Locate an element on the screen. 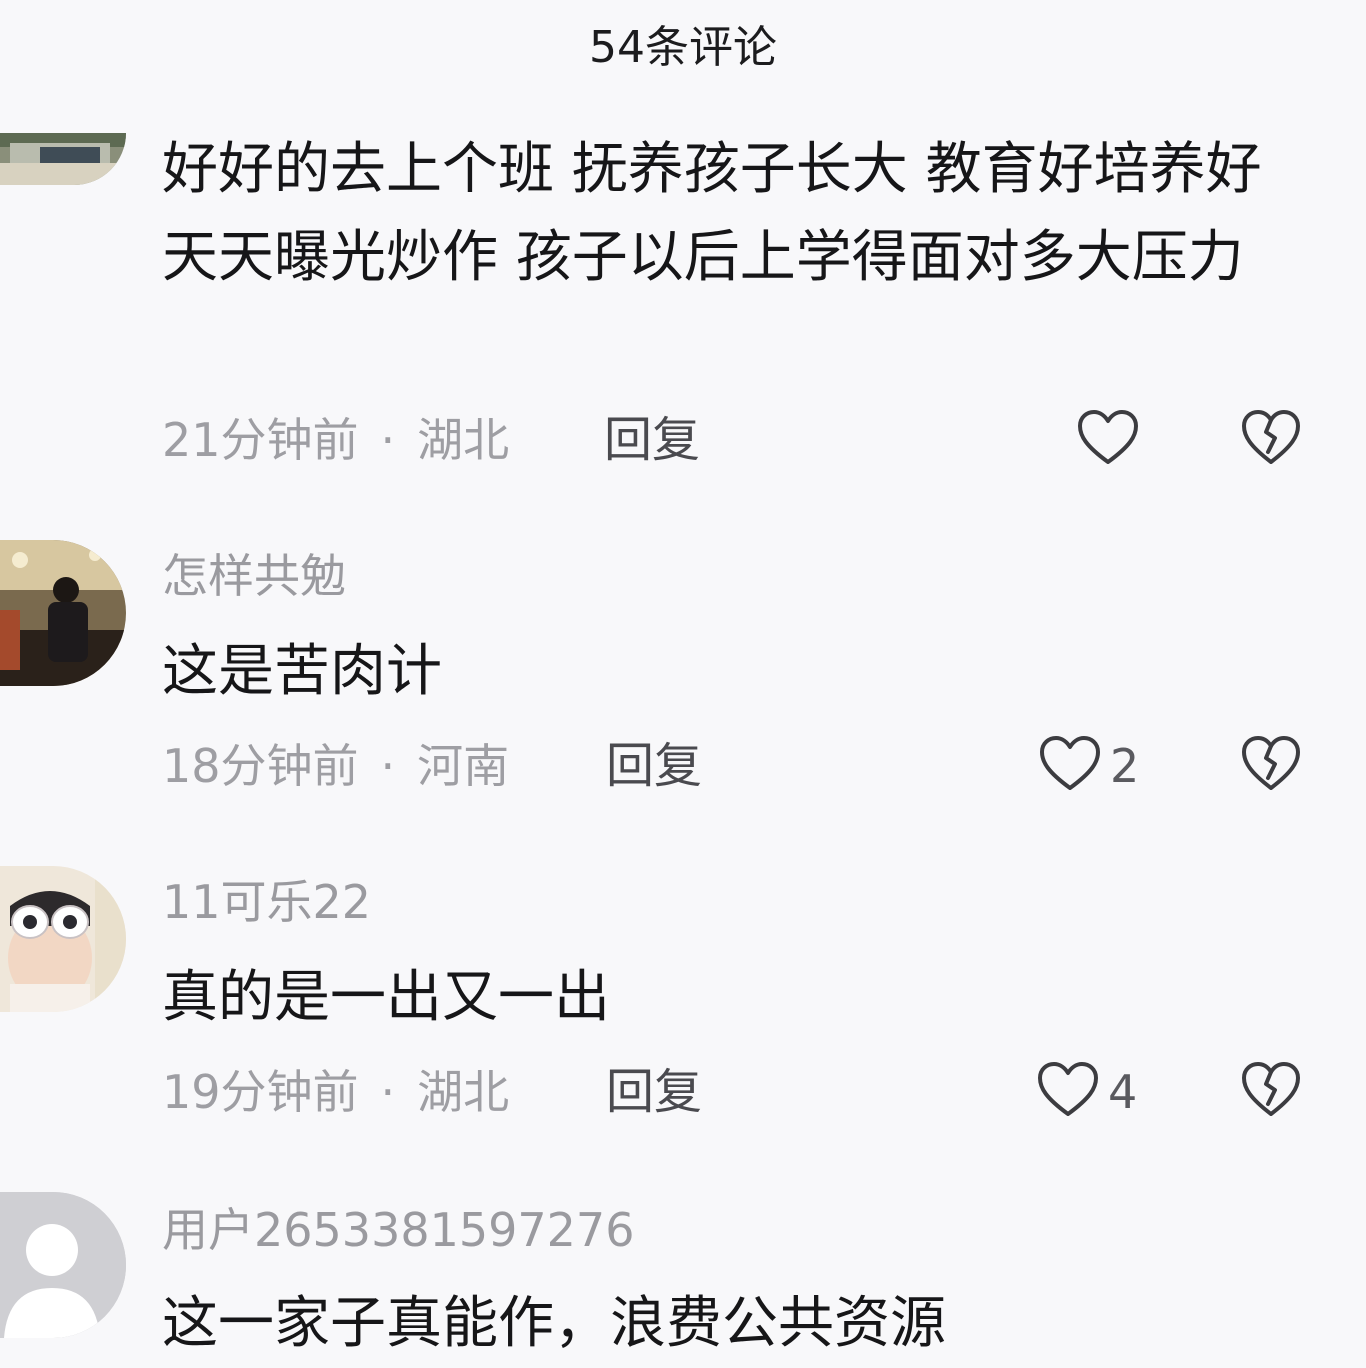 The height and width of the screenshot is (1368, 1366). comment-username: 怎样共勉 is located at coordinates (254, 576).